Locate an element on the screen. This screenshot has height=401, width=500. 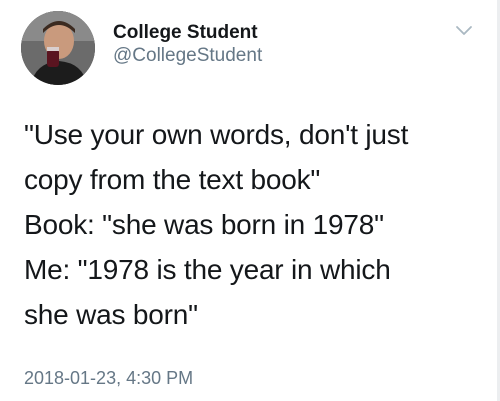
tweet-text-line: "Use your own words, don't just is located at coordinates (216, 134).